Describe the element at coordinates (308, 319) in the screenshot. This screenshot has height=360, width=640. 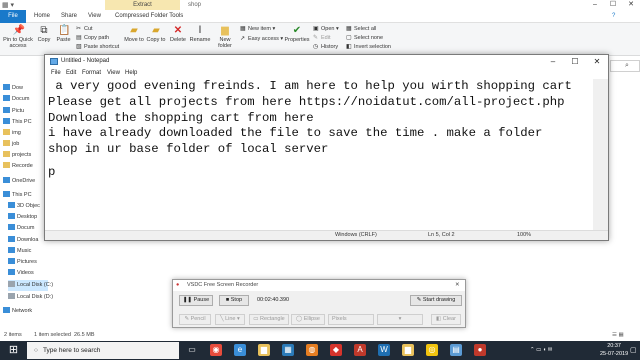
I see `ellipse-tool: ◯ Ellipse` at that location.